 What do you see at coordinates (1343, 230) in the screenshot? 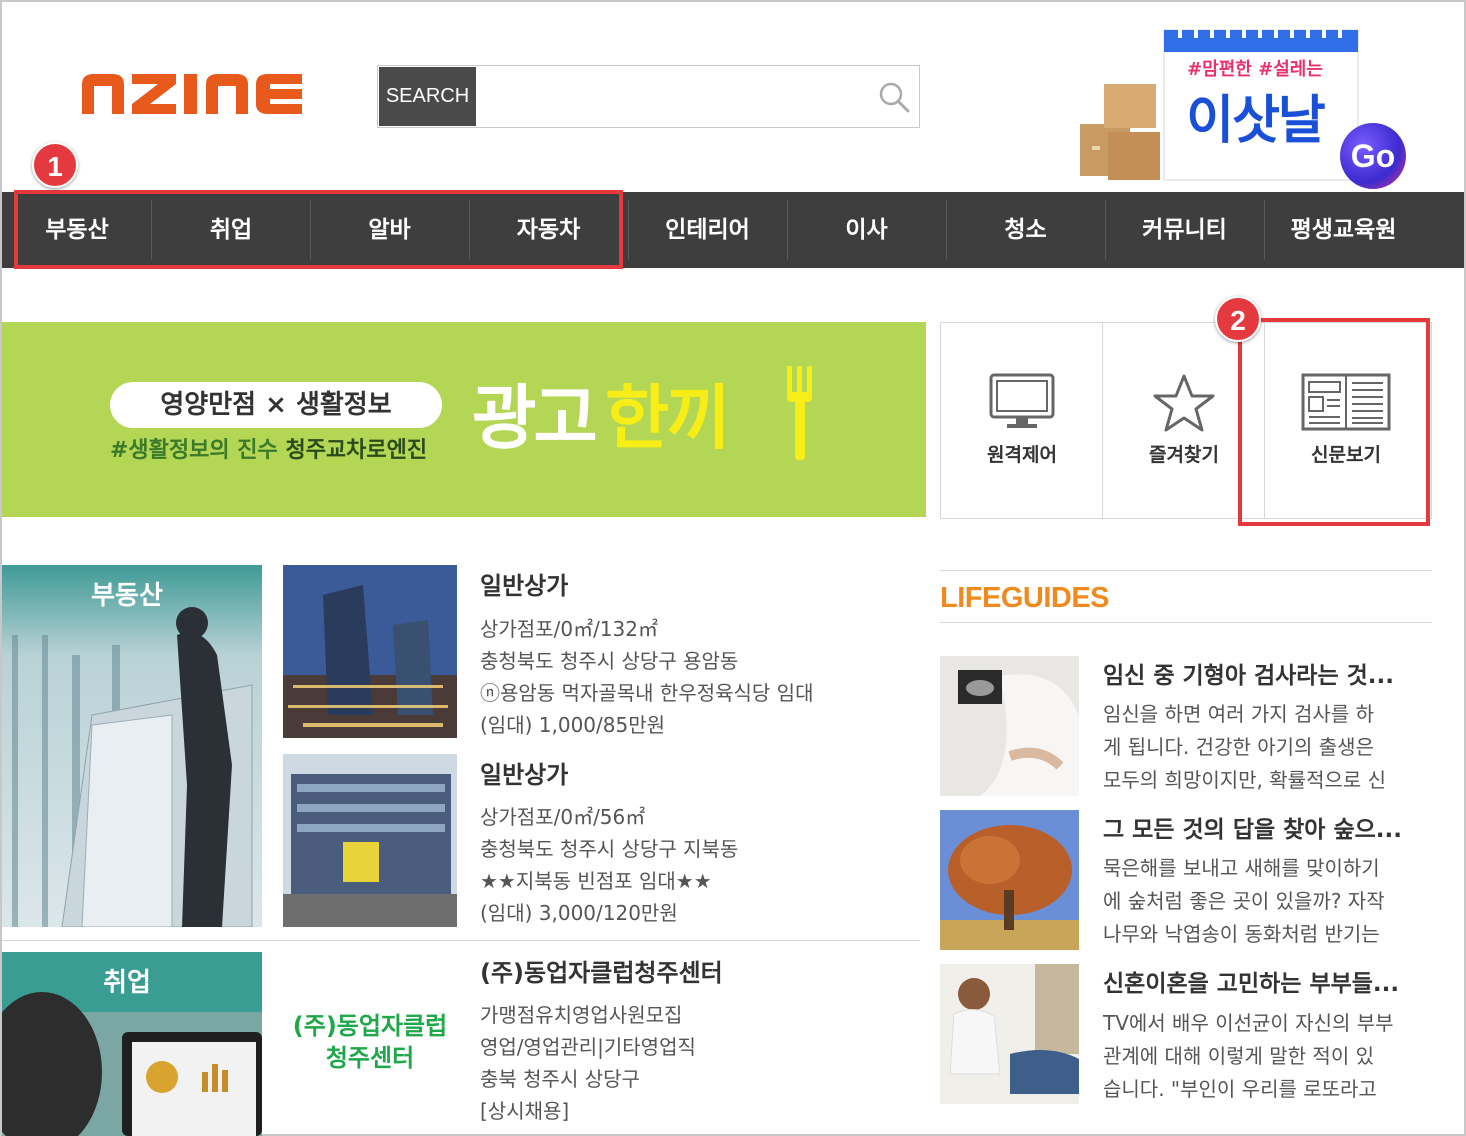
I see `nav-item-education: 평생교육원` at bounding box center [1343, 230].